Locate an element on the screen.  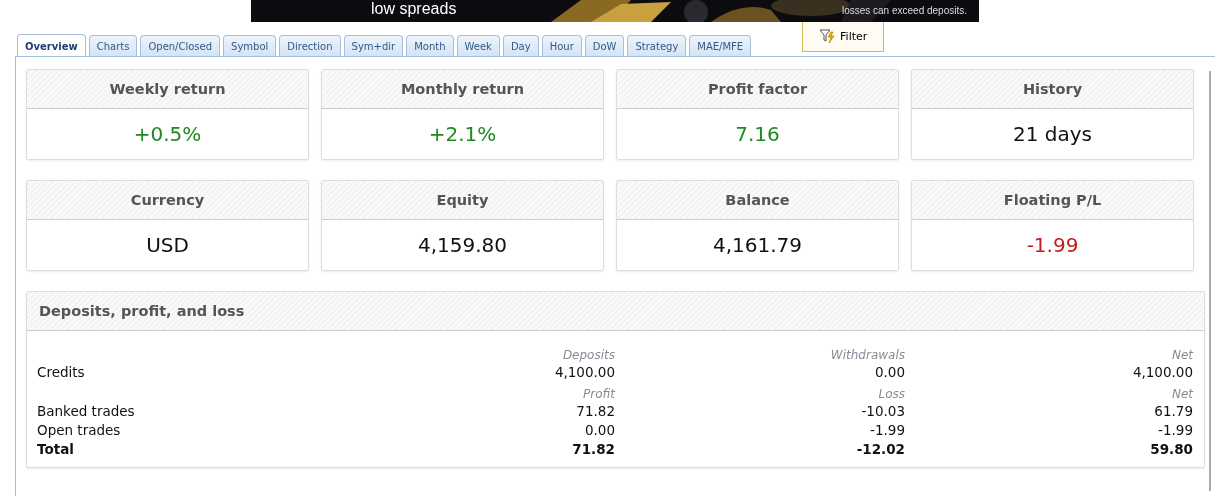
card-title: Monthly return is located at coordinates (462, 89).